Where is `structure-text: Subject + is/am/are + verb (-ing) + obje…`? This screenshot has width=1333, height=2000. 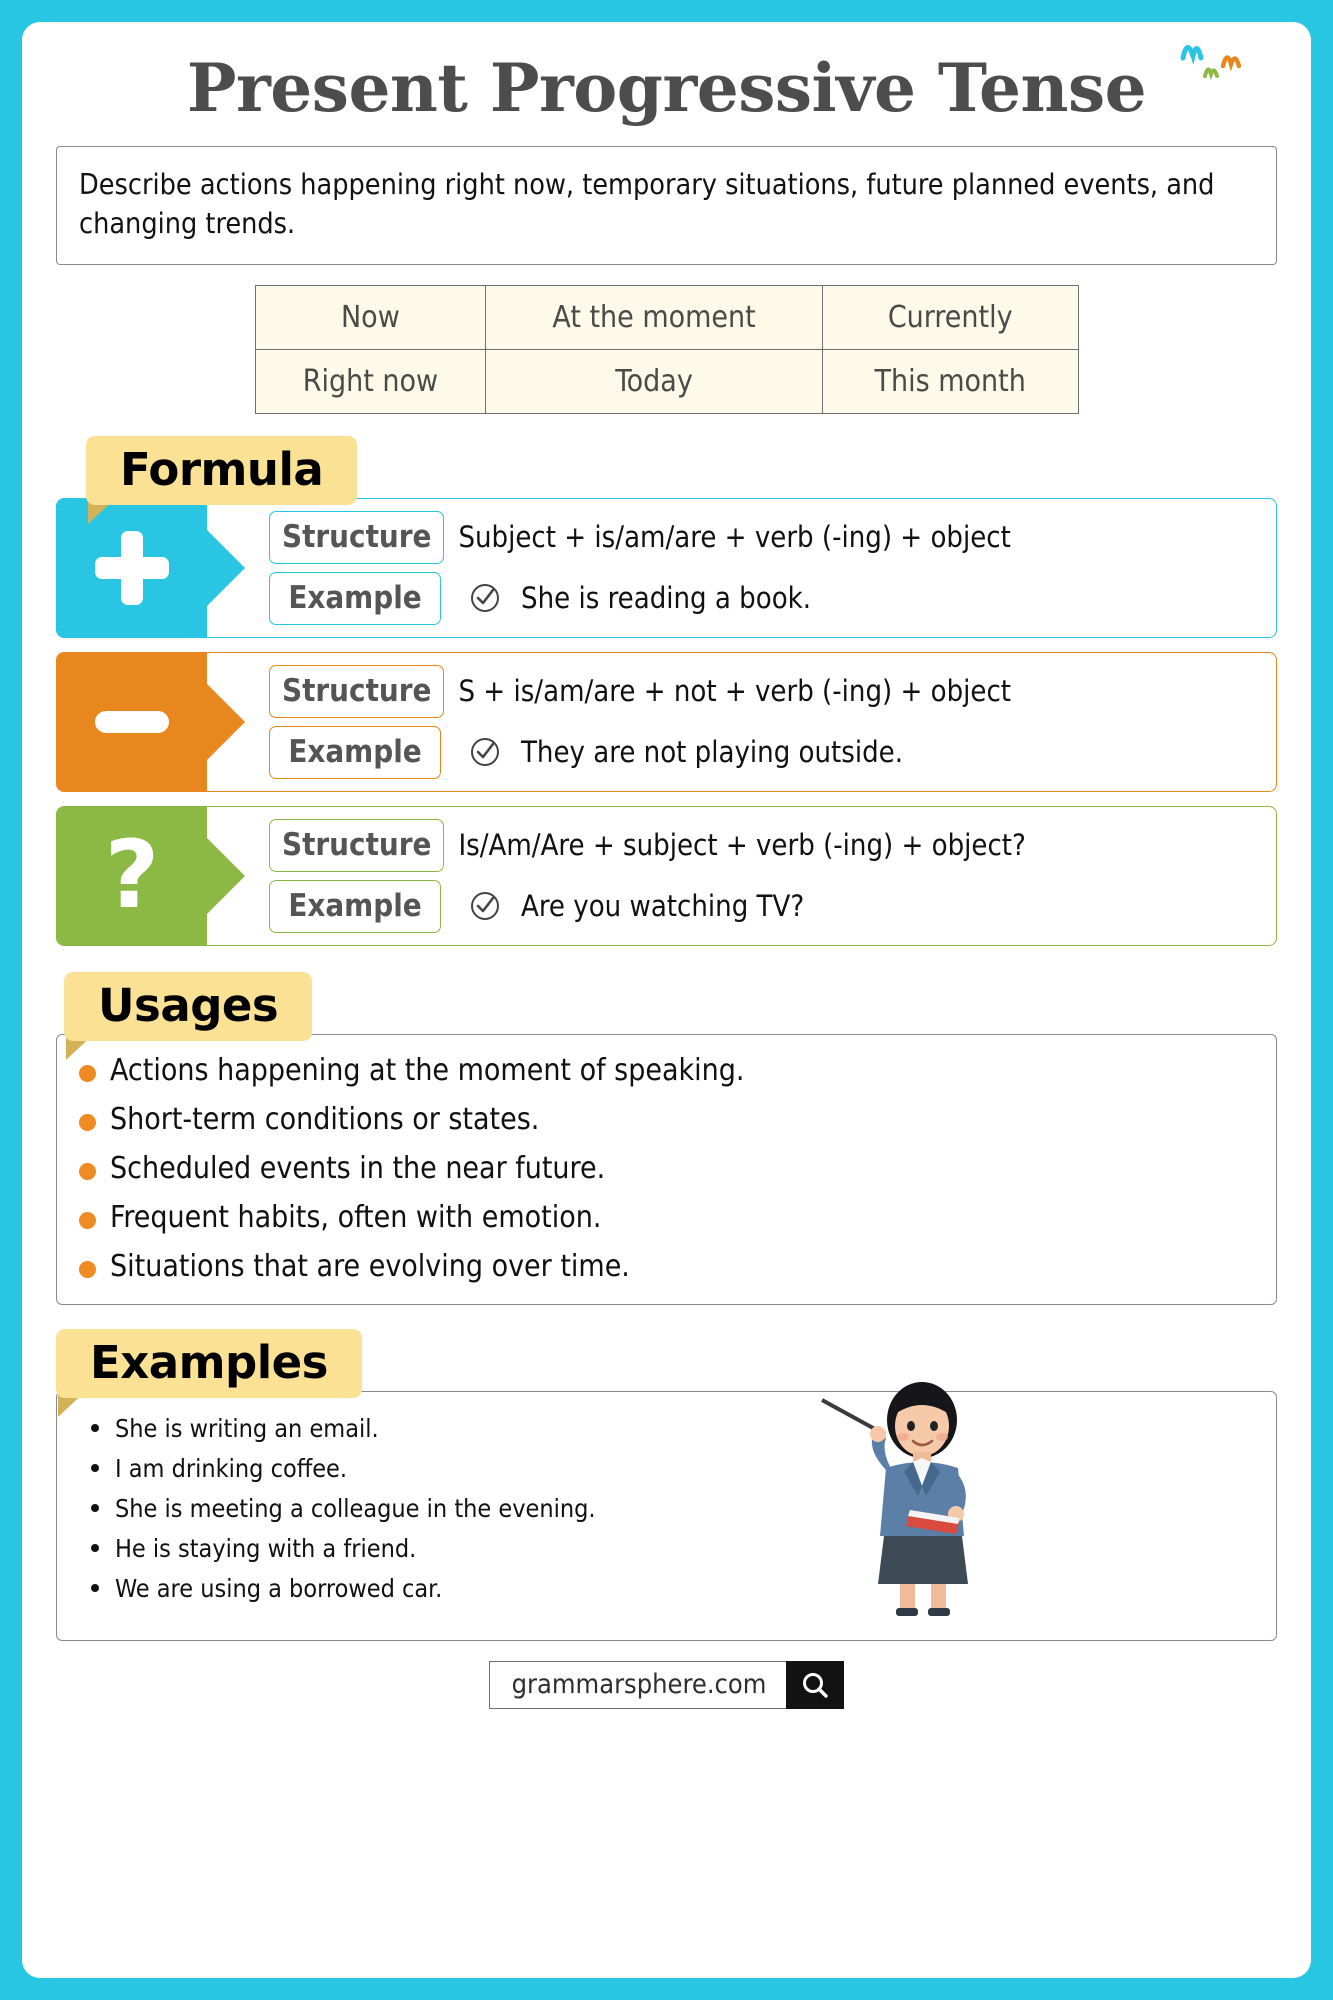 structure-text: Subject + is/am/are + verb (-ing) + obje… is located at coordinates (734, 537).